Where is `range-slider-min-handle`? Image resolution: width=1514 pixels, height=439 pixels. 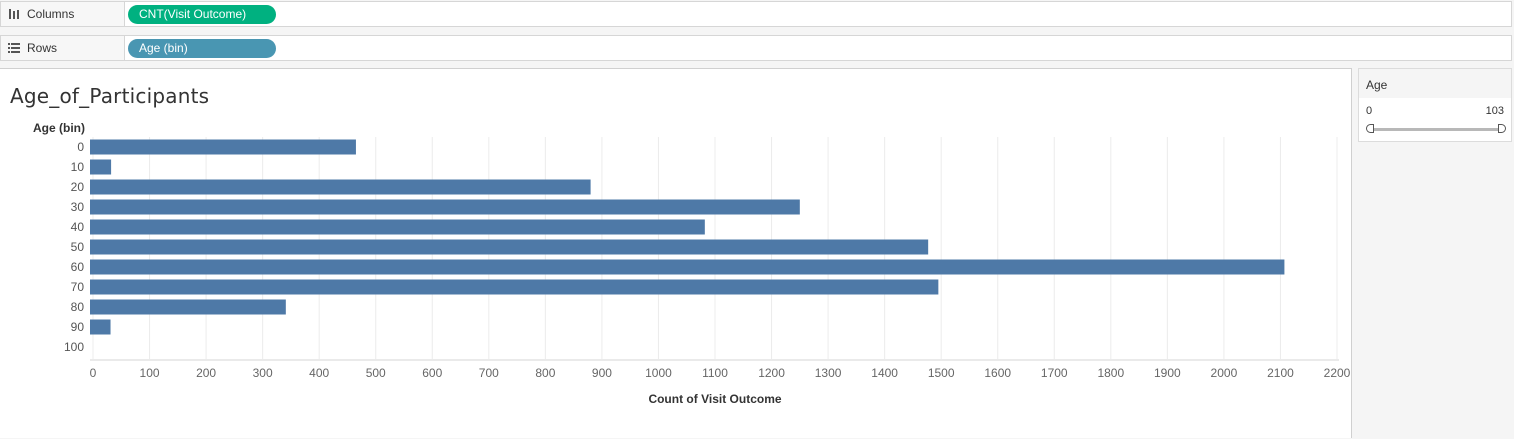
range-slider-min-handle is located at coordinates (1370, 128).